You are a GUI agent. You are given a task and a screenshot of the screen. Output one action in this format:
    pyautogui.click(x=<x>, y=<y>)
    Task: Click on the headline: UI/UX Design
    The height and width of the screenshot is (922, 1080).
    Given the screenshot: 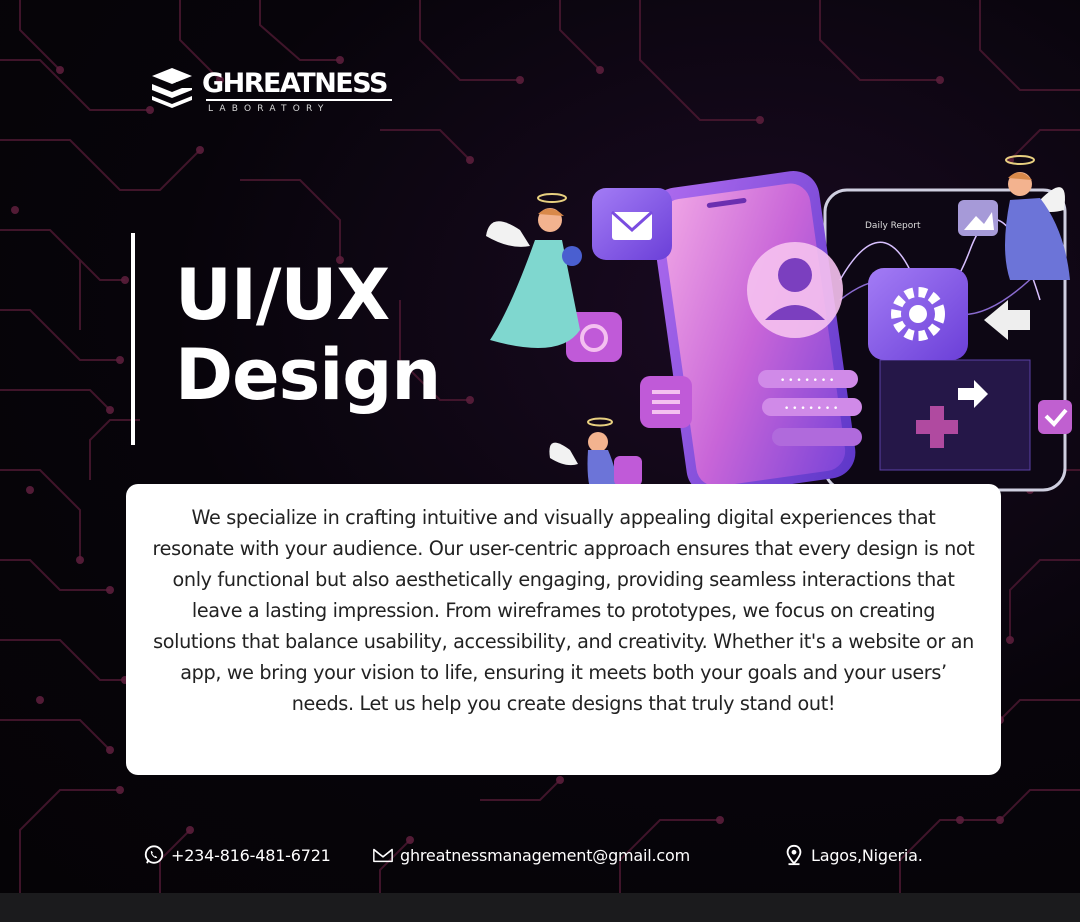 What is the action you would take?
    pyautogui.click(x=308, y=335)
    